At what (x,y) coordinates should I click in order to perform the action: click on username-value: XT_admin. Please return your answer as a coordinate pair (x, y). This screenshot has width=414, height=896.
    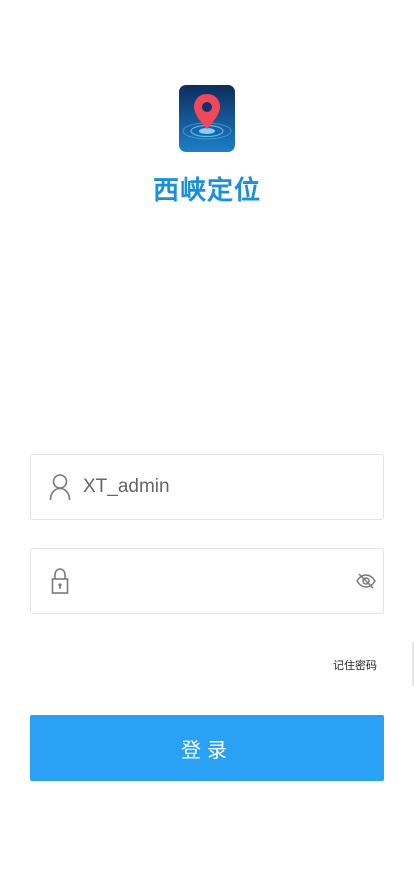
    Looking at the image, I should click on (126, 487).